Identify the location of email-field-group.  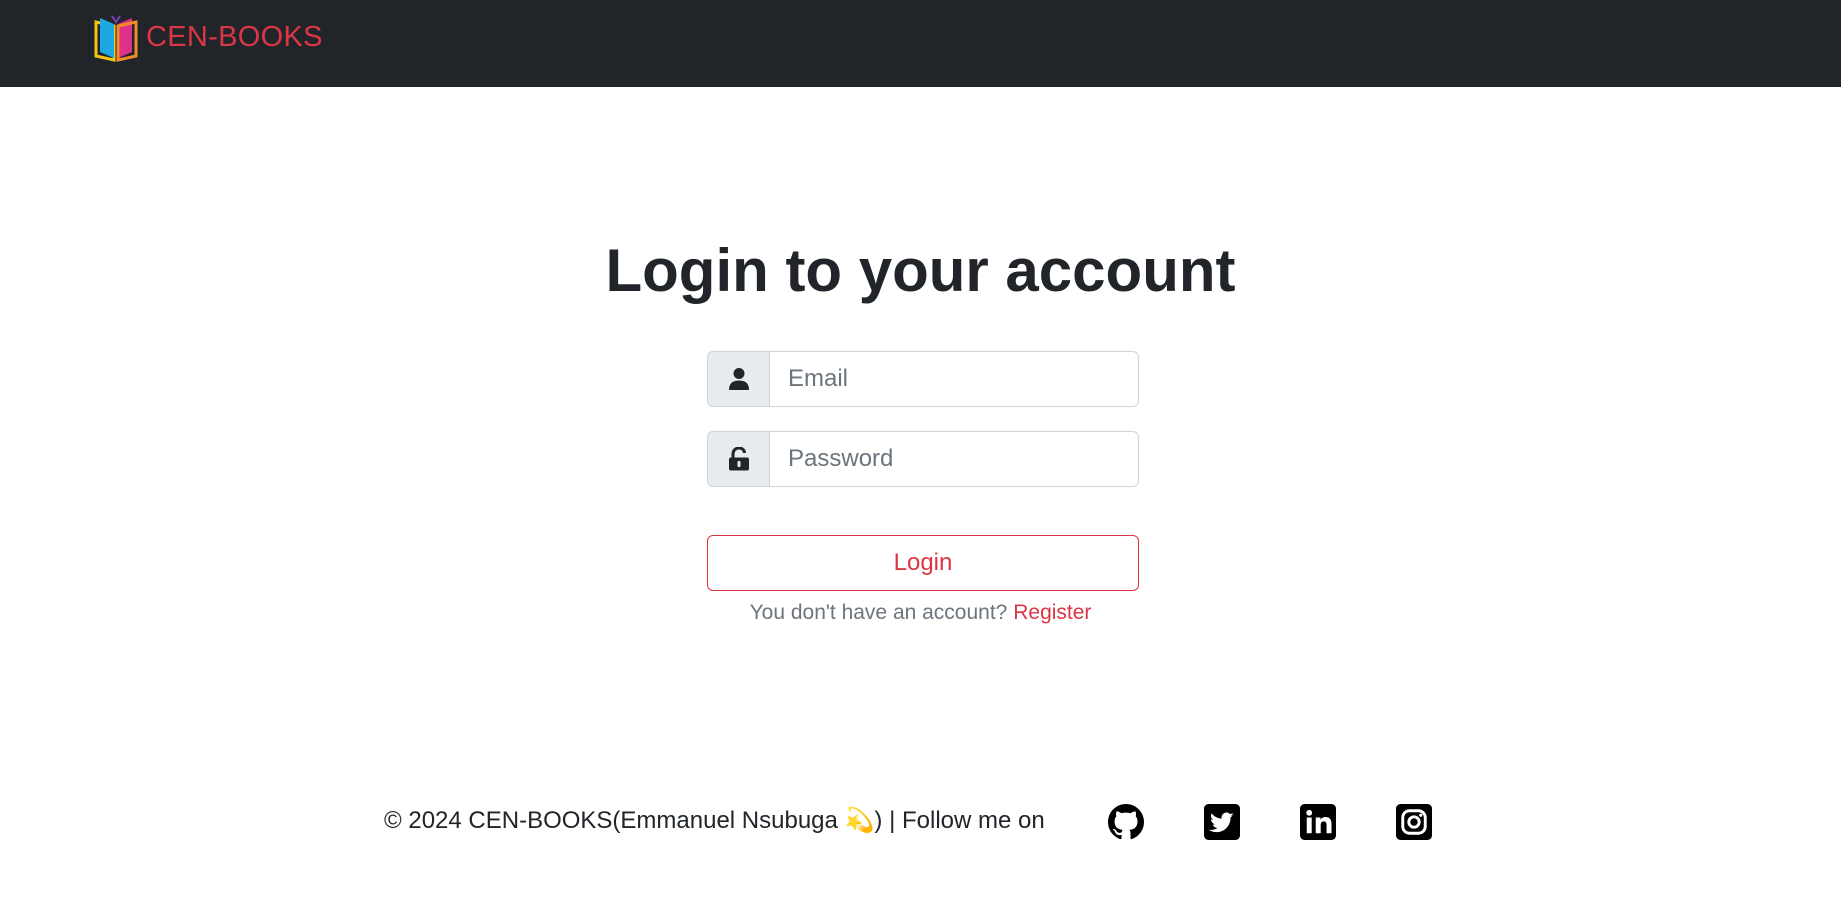
(923, 379).